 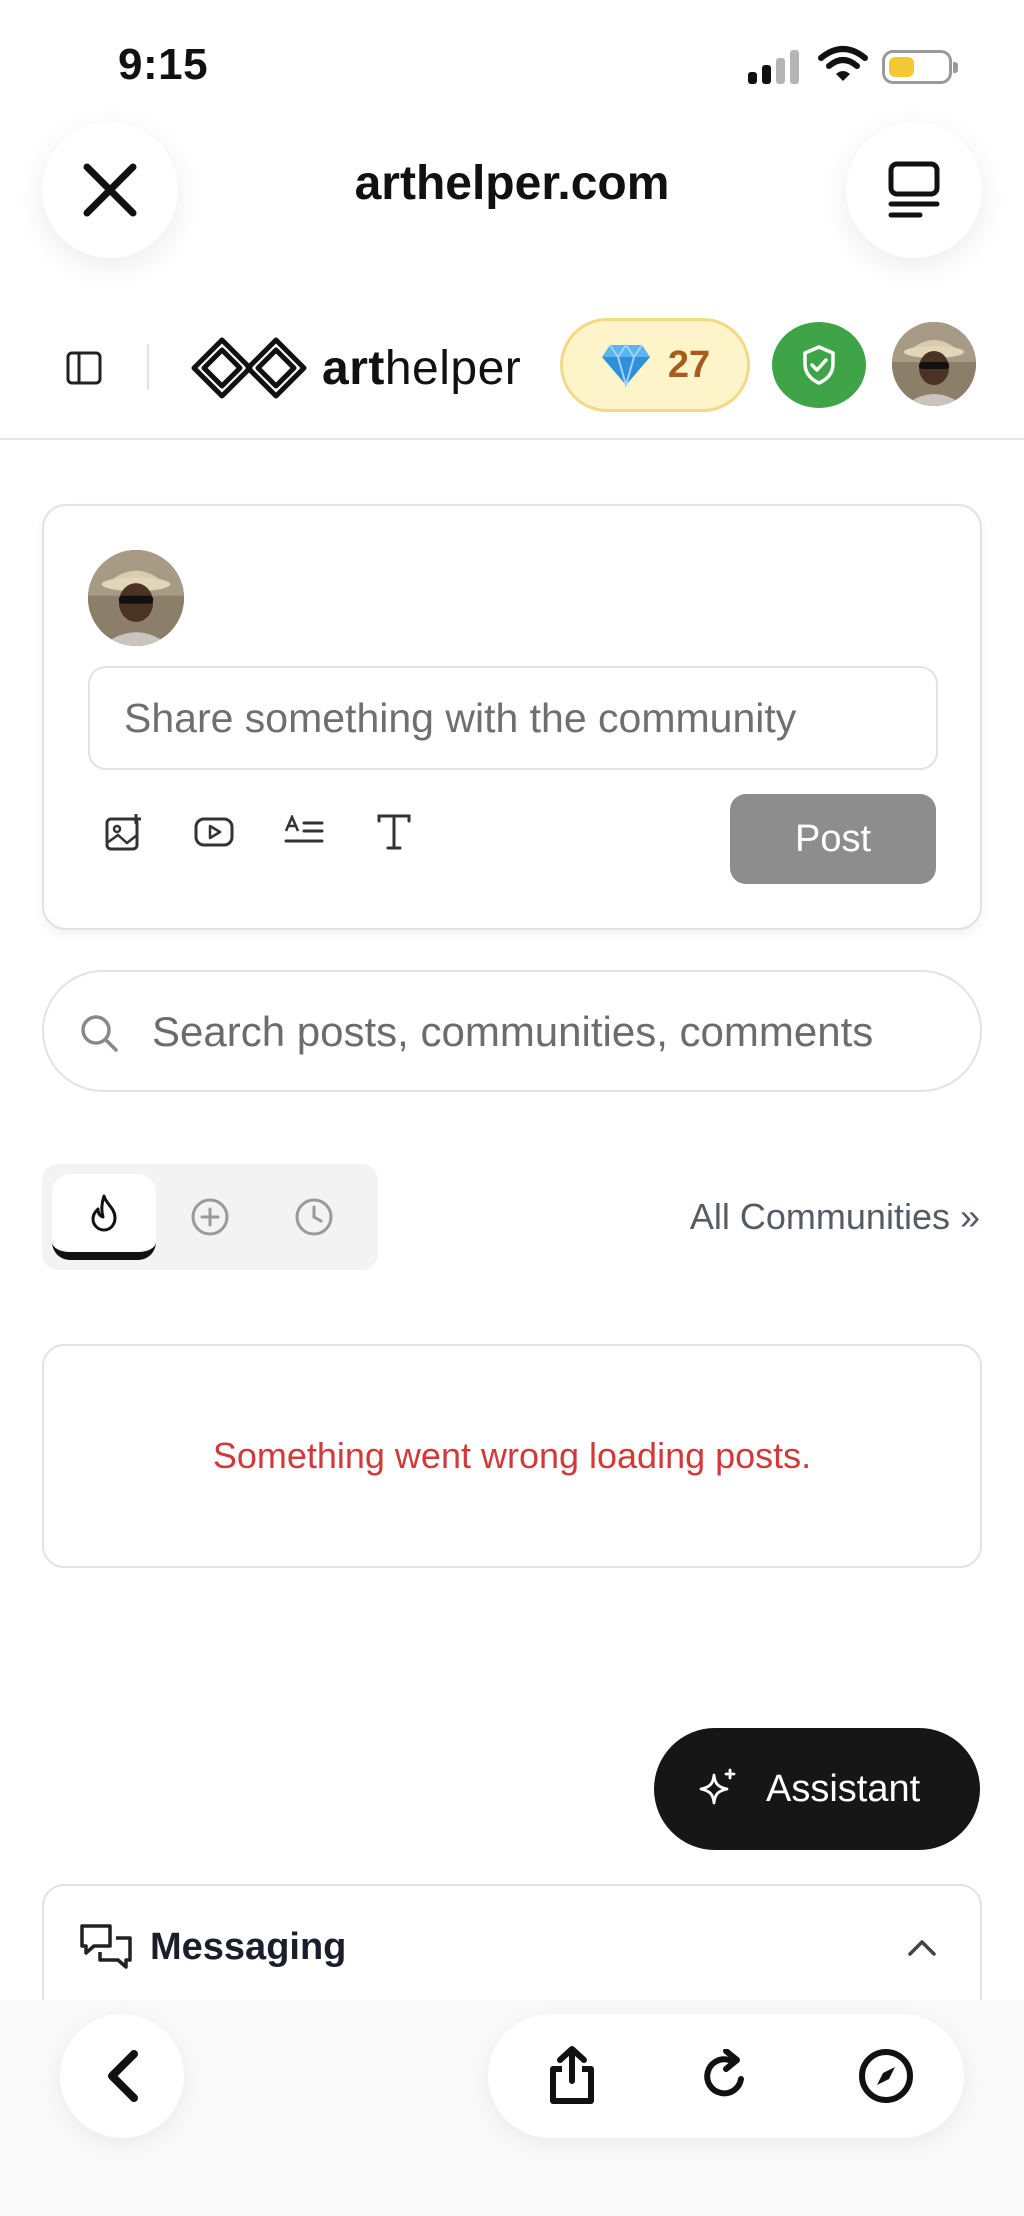 What do you see at coordinates (99, 1033) in the screenshot?
I see `search-icon` at bounding box center [99, 1033].